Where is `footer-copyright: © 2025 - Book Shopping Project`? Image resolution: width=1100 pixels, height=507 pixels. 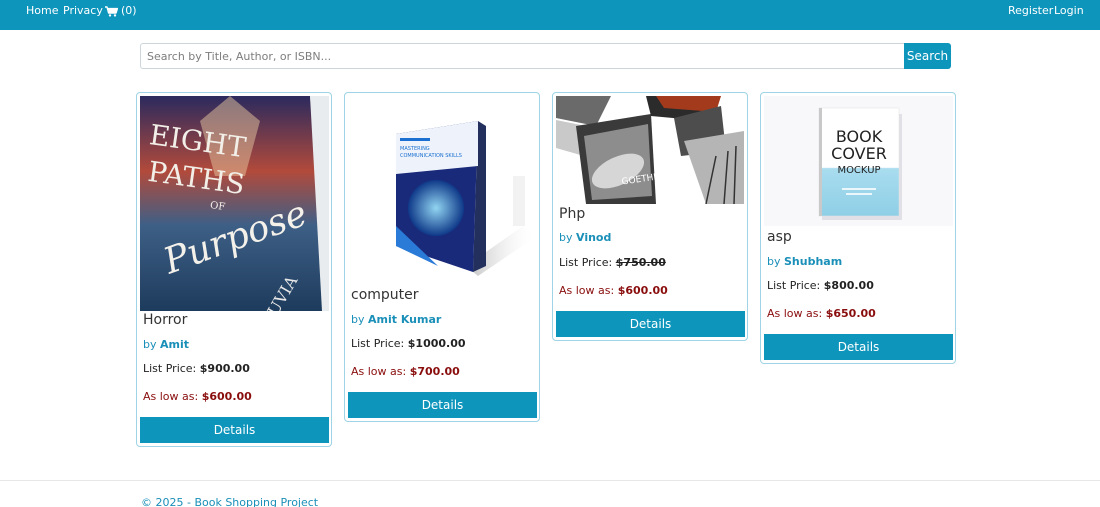 footer-copyright: © 2025 - Book Shopping Project is located at coordinates (230, 501).